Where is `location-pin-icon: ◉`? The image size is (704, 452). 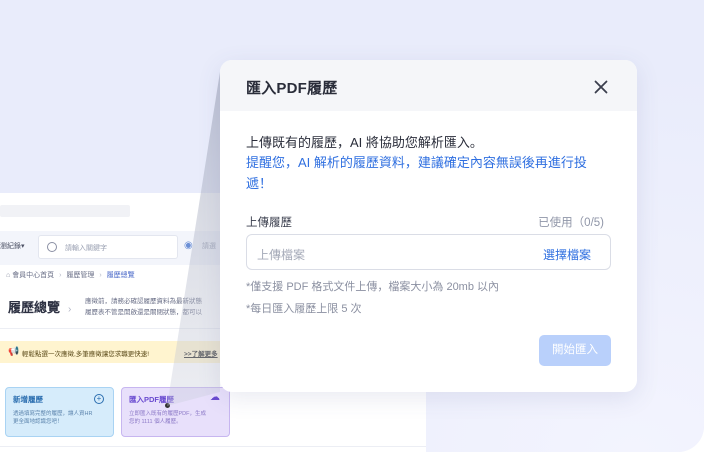 location-pin-icon: ◉ is located at coordinates (188, 245).